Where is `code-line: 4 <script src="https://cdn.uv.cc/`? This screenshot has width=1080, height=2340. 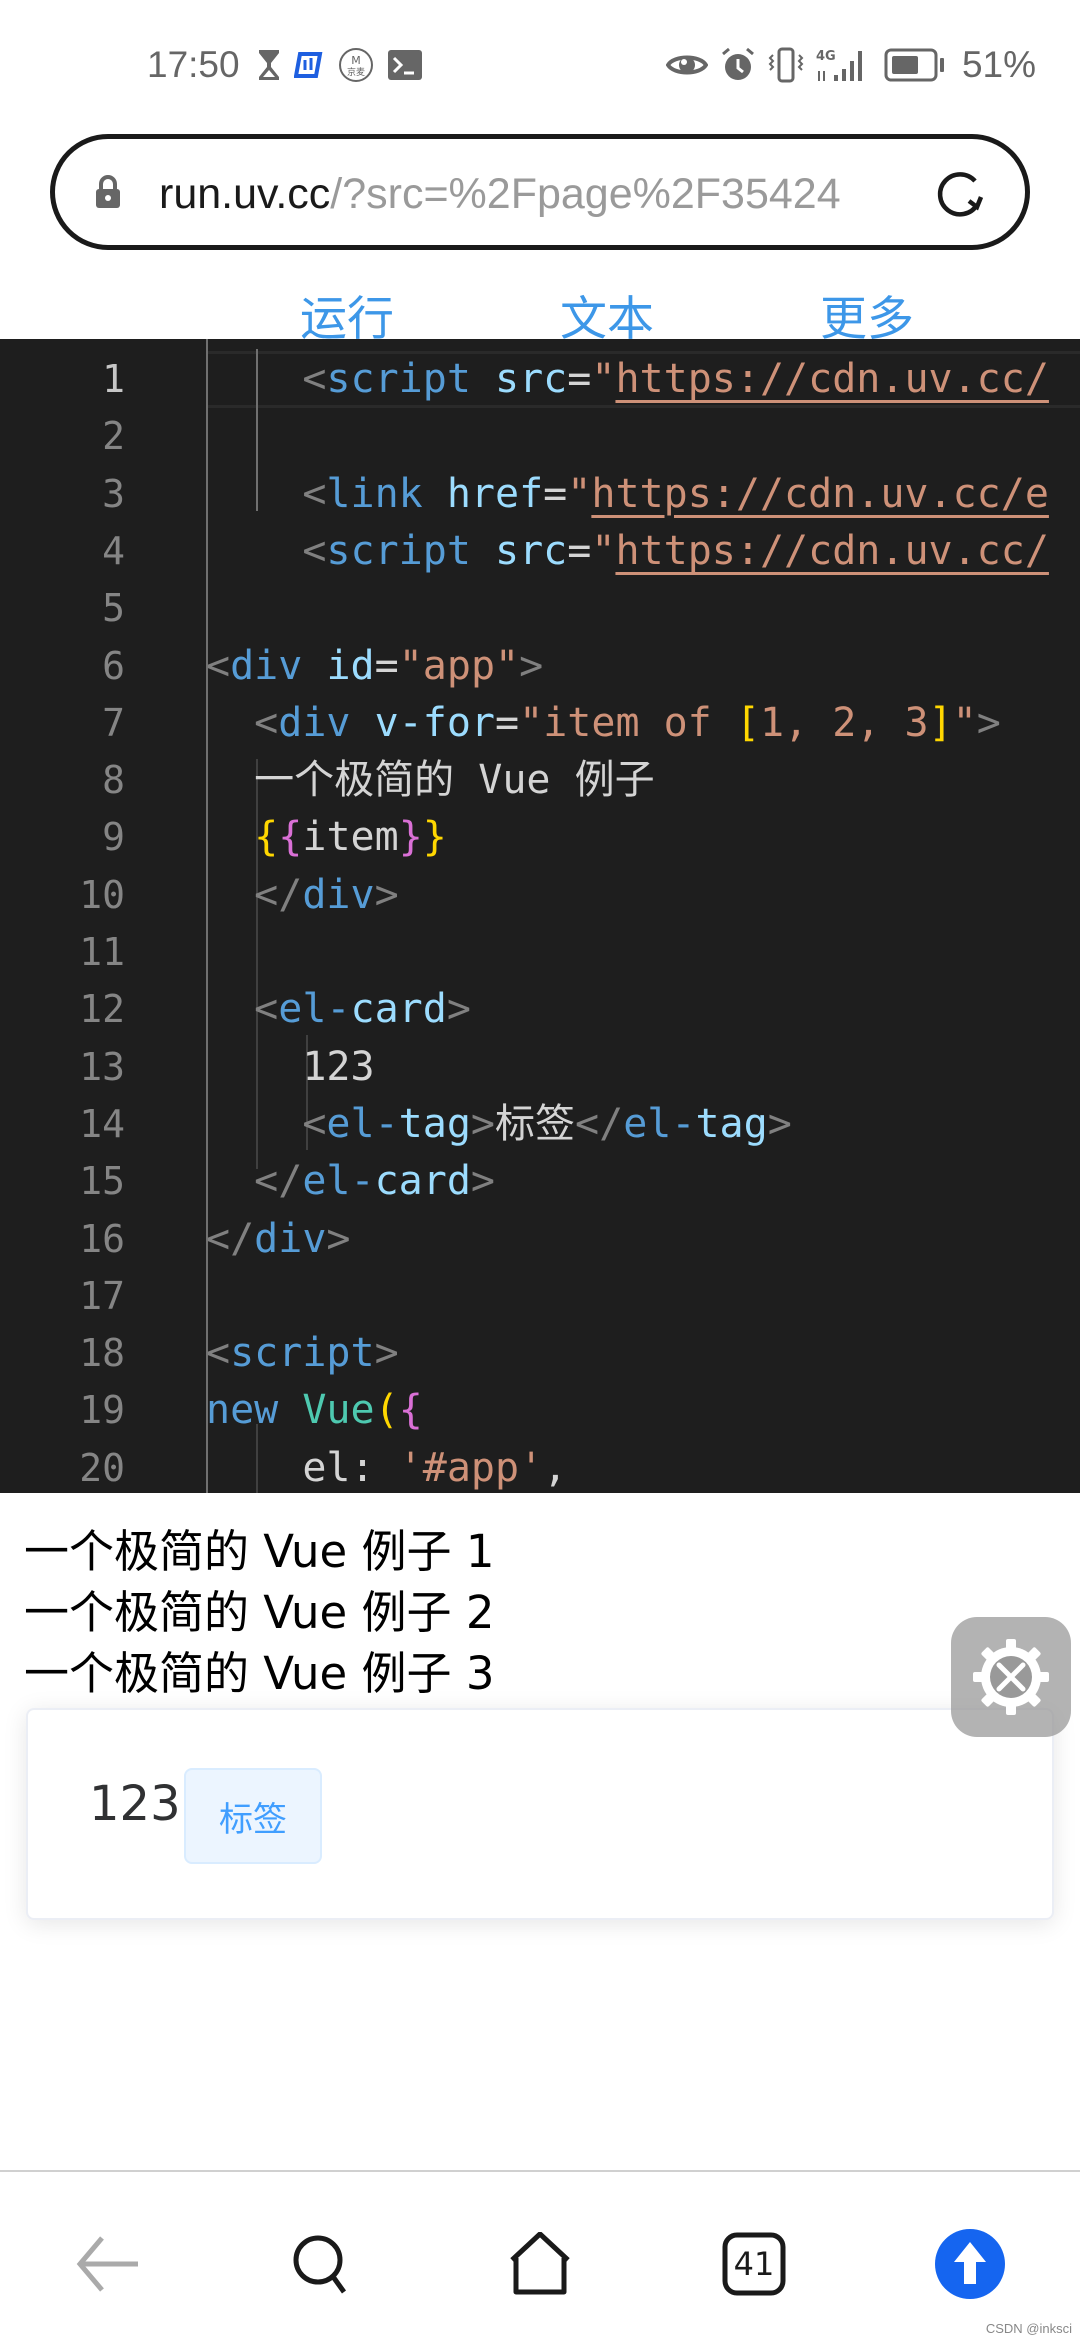
code-line: 4 <script src="https://cdn.uv.cc/ is located at coordinates (540, 551).